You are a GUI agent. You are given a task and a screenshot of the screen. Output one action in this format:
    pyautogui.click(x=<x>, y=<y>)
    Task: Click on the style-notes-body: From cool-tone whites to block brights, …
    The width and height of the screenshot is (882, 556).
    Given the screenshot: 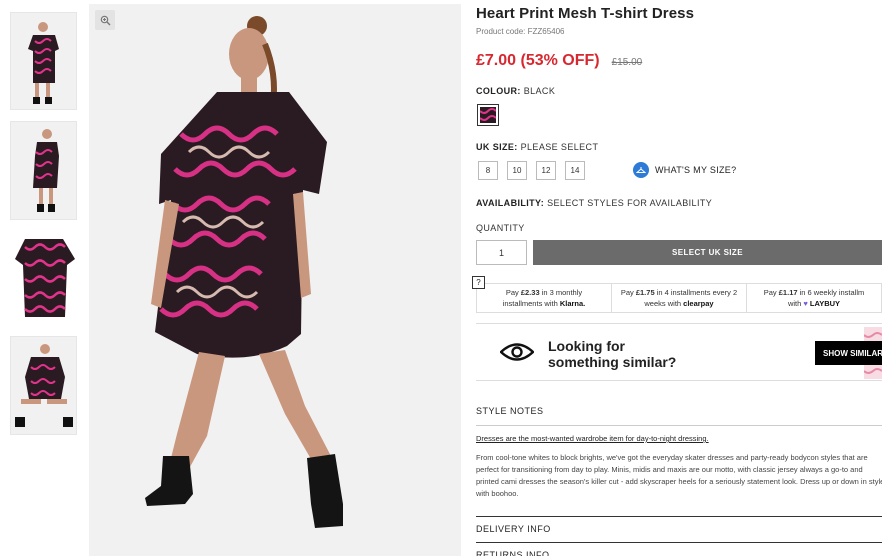 What is the action you would take?
    pyautogui.click(x=679, y=475)
    